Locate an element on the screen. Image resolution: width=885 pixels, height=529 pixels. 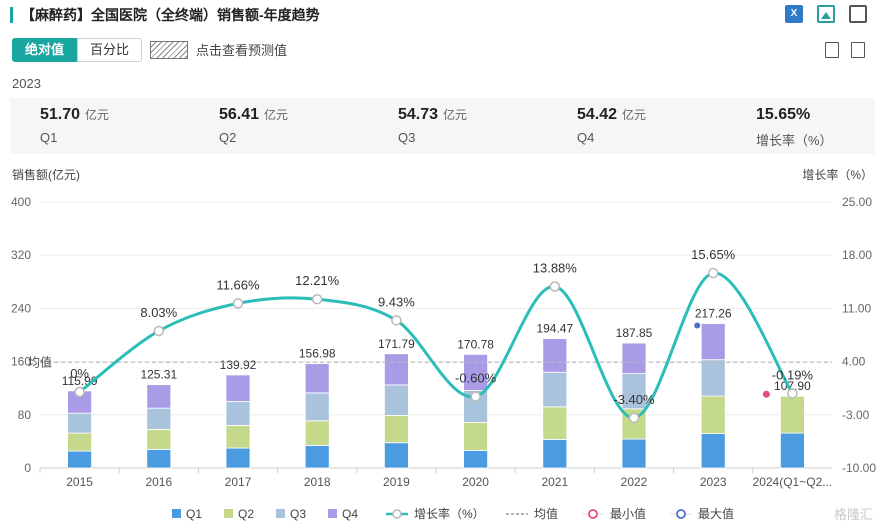
x-tick-label: 2018 is located at coordinates (317, 482).